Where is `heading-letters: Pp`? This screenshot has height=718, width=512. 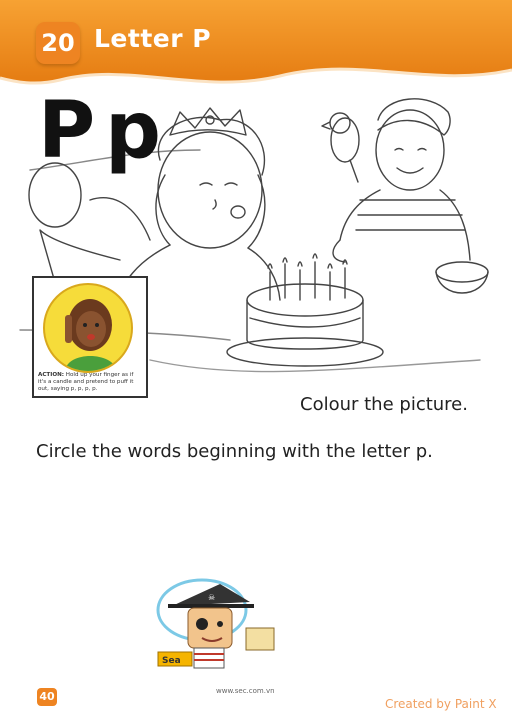 heading-letters: Pp is located at coordinates (99, 131).